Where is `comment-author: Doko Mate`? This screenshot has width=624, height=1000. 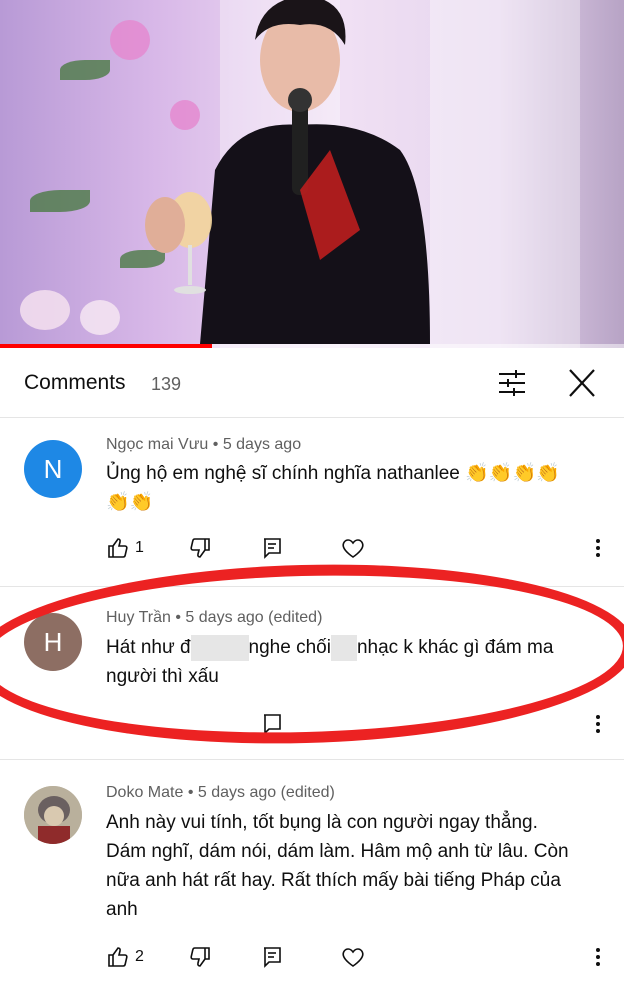
comment-author: Doko Mate is located at coordinates (144, 792).